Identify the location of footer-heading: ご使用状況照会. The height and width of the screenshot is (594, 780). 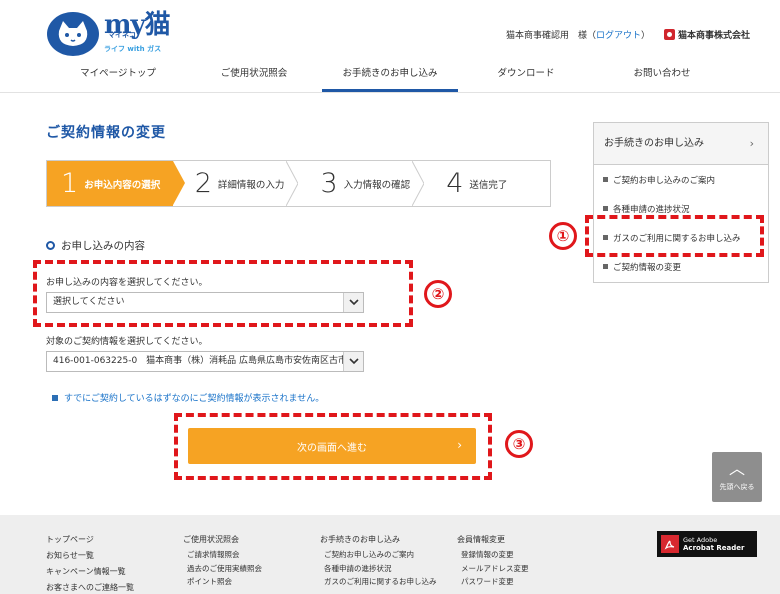
(222, 540).